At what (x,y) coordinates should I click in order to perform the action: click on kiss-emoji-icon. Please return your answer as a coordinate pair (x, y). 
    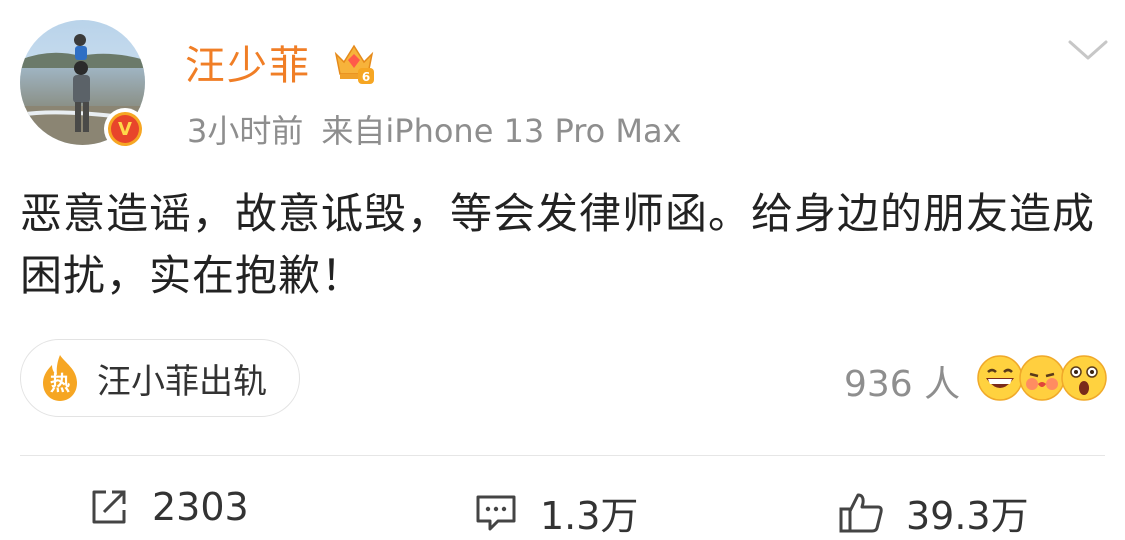
    Looking at the image, I should click on (1042, 378).